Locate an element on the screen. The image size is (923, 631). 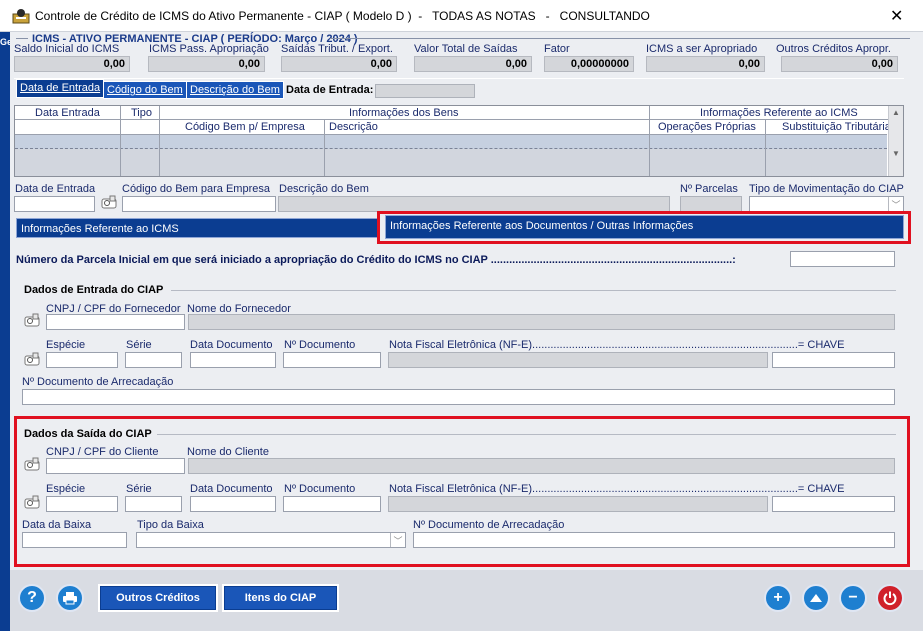
entrada-chave-input is located at coordinates (833, 360).